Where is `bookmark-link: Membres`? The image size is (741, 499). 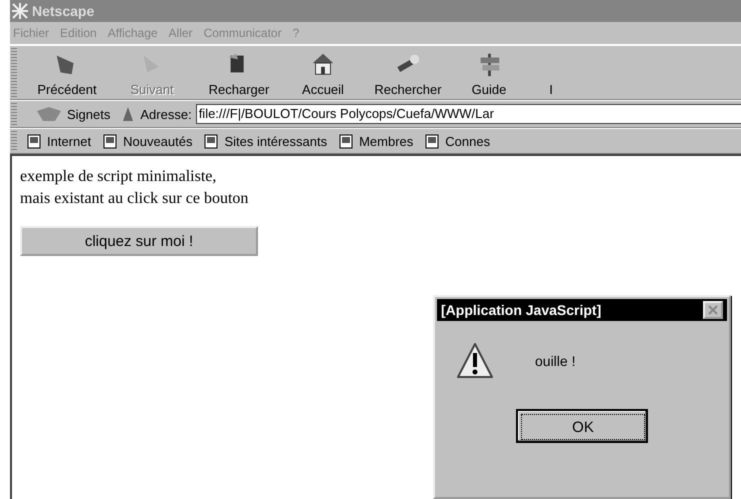
bookmark-link: Membres is located at coordinates (376, 141).